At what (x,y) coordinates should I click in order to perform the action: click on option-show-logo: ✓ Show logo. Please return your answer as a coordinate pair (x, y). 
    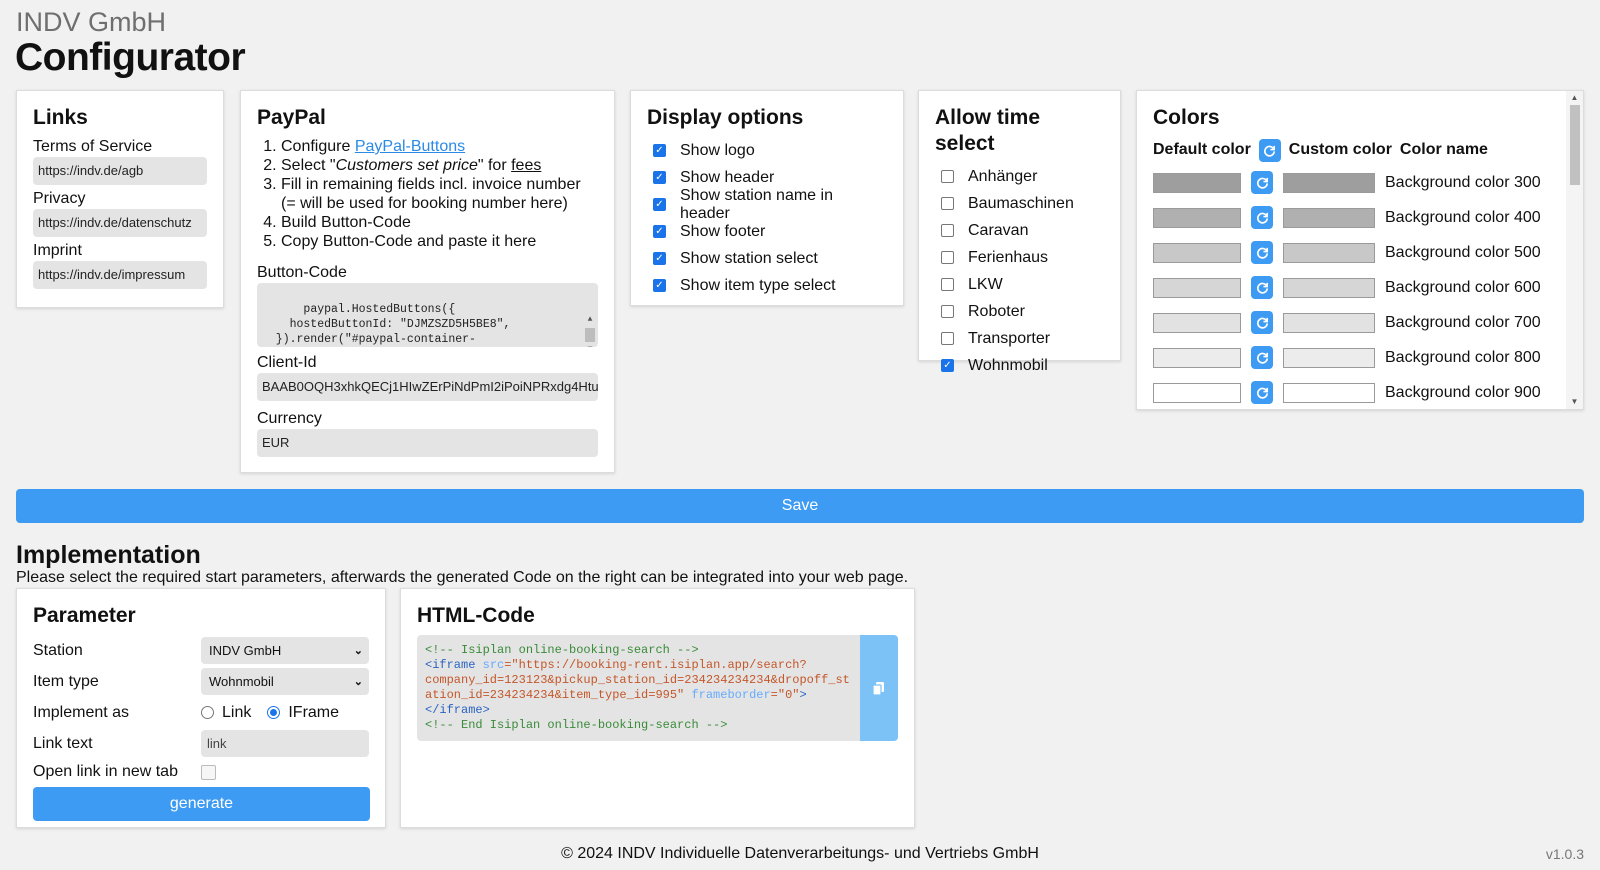
    Looking at the image, I should click on (767, 150).